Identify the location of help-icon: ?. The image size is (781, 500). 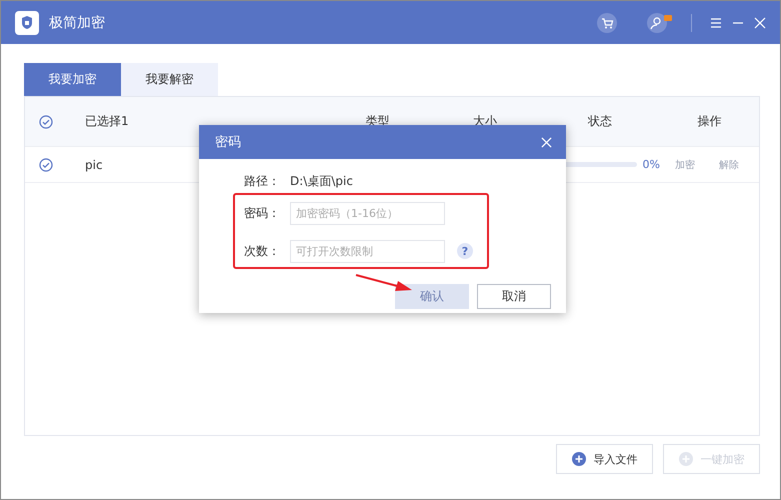
(465, 251).